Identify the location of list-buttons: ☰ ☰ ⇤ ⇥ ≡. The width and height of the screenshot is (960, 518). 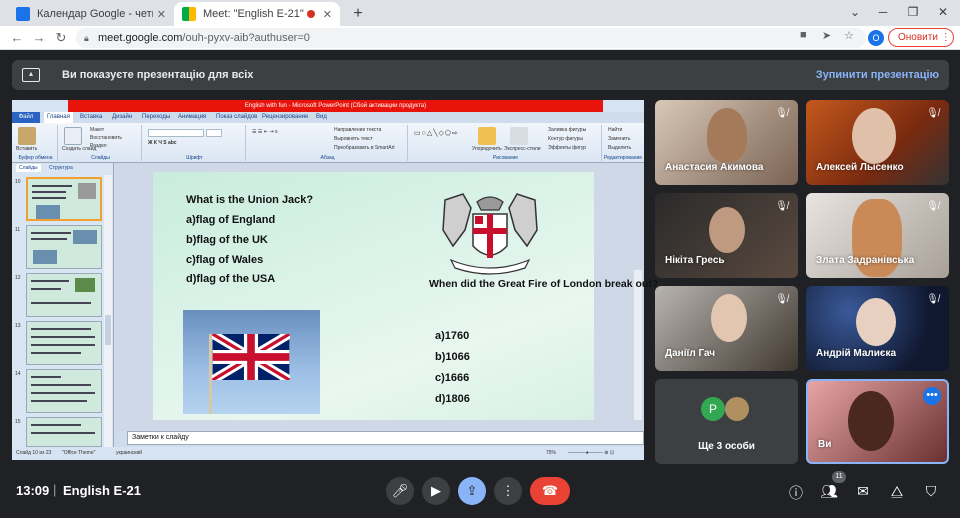
(265, 132).